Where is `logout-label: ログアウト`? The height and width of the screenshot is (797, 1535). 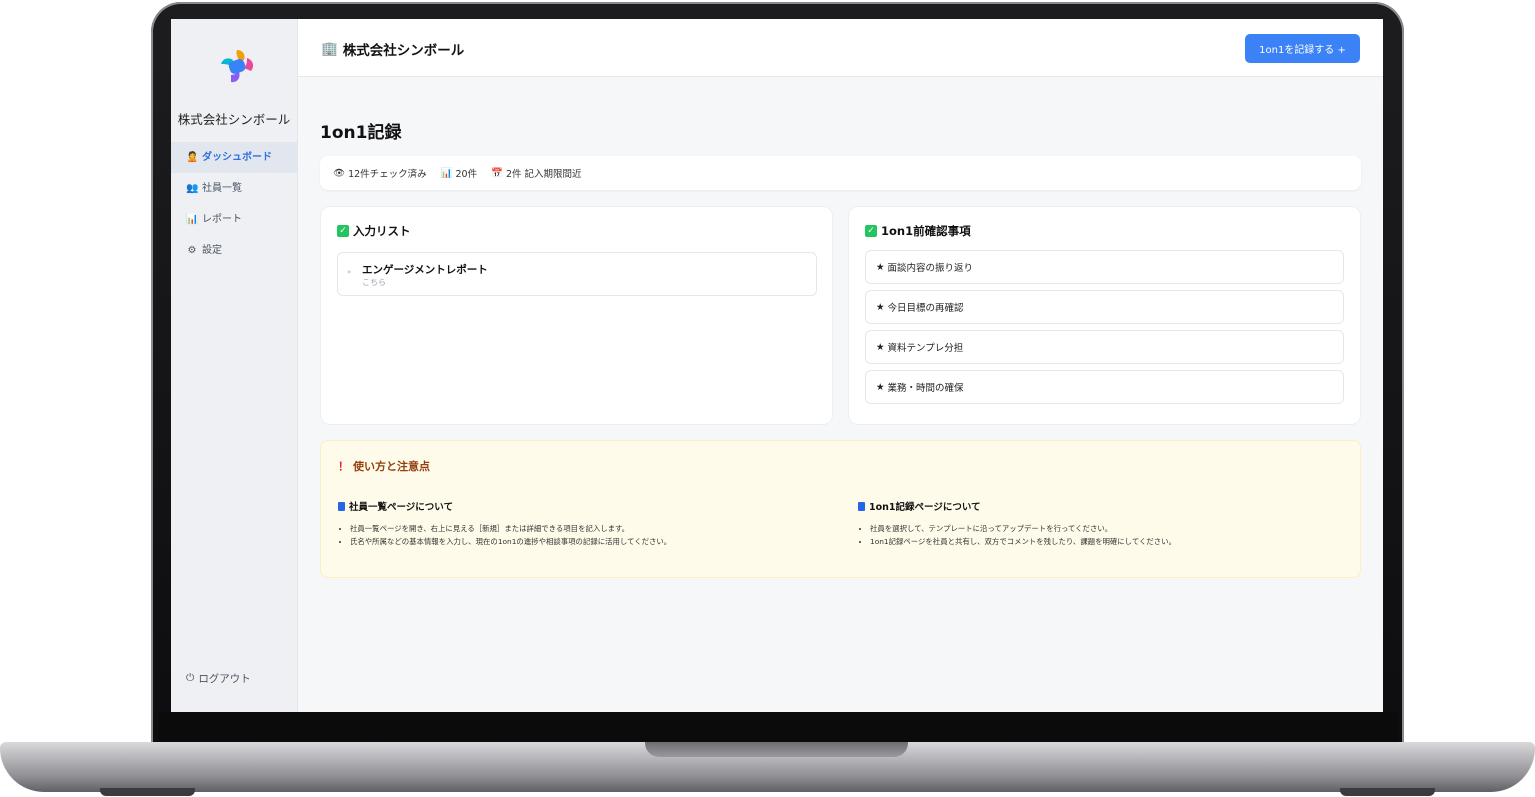 logout-label: ログアウト is located at coordinates (224, 679).